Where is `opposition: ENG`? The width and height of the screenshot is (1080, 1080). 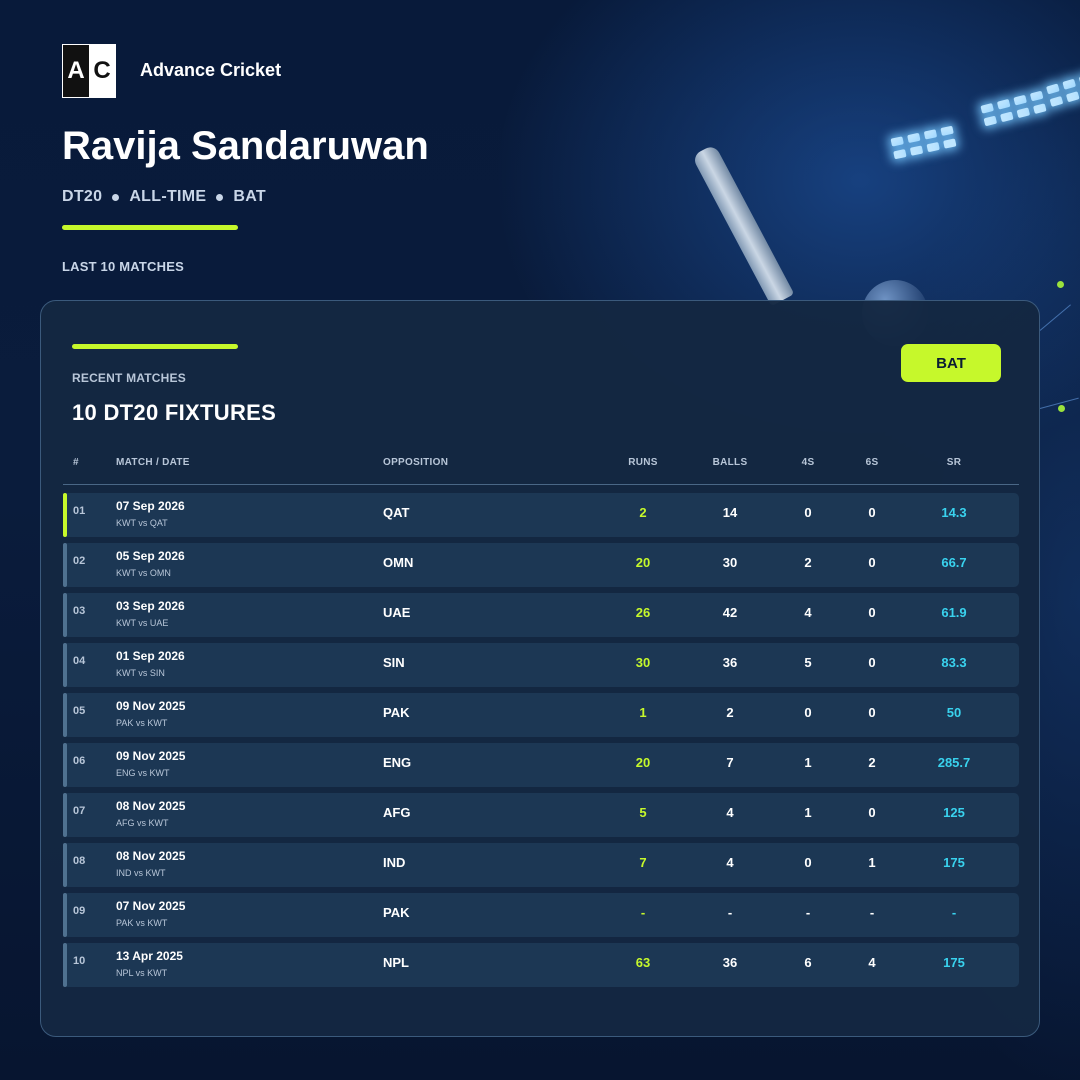
opposition: ENG is located at coordinates (397, 762).